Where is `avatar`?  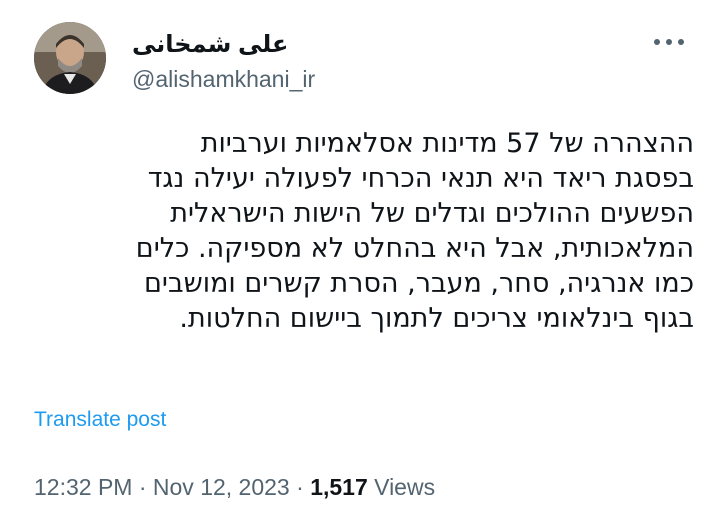
avatar is located at coordinates (70, 58).